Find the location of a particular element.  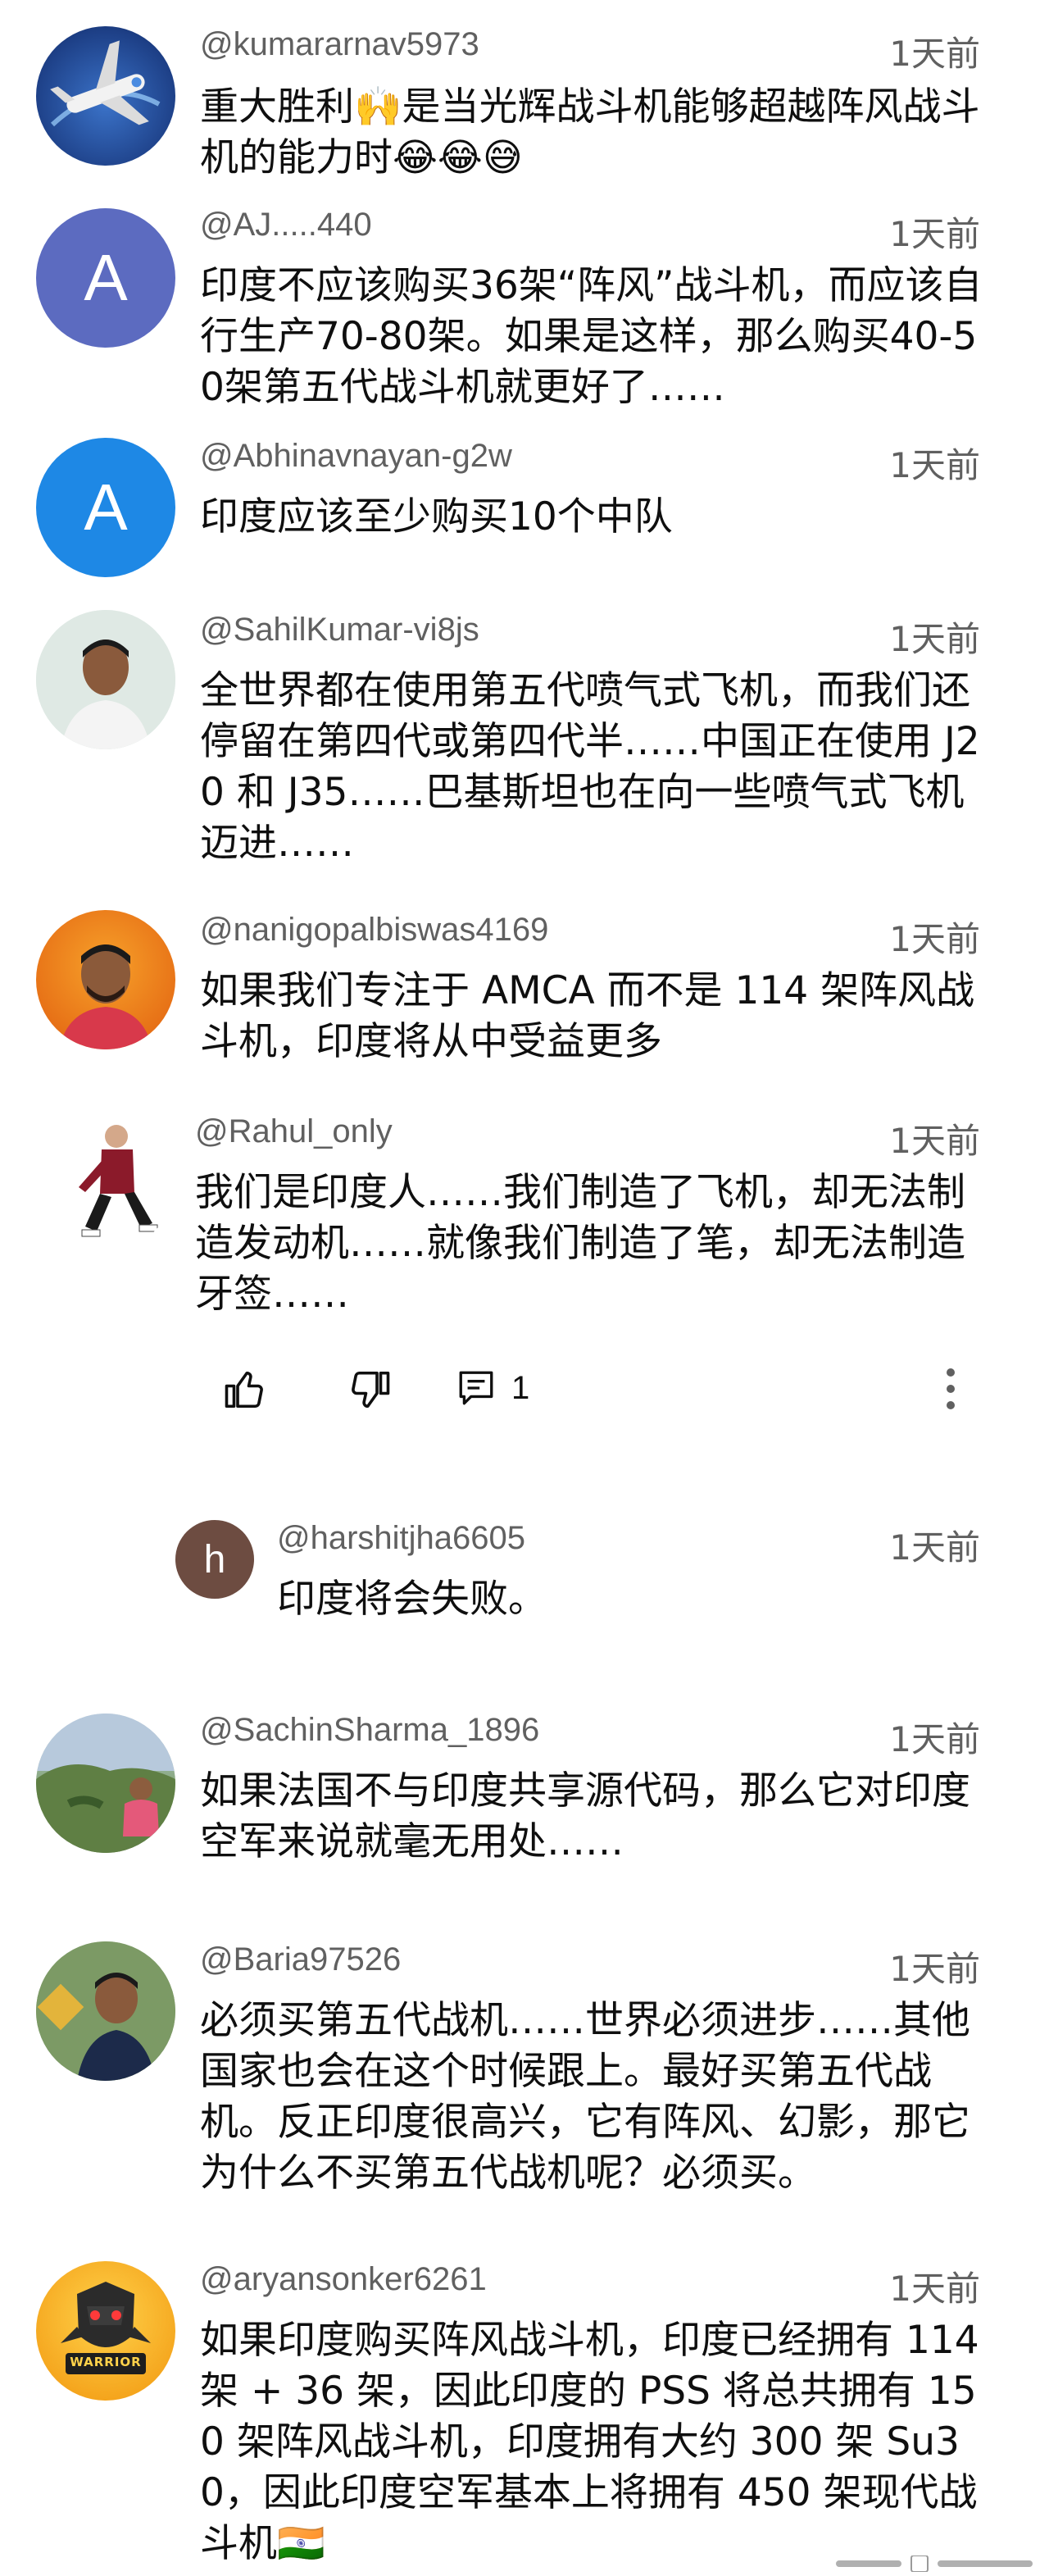

comment-author: @SahilKumar-vi8js is located at coordinates (340, 630).